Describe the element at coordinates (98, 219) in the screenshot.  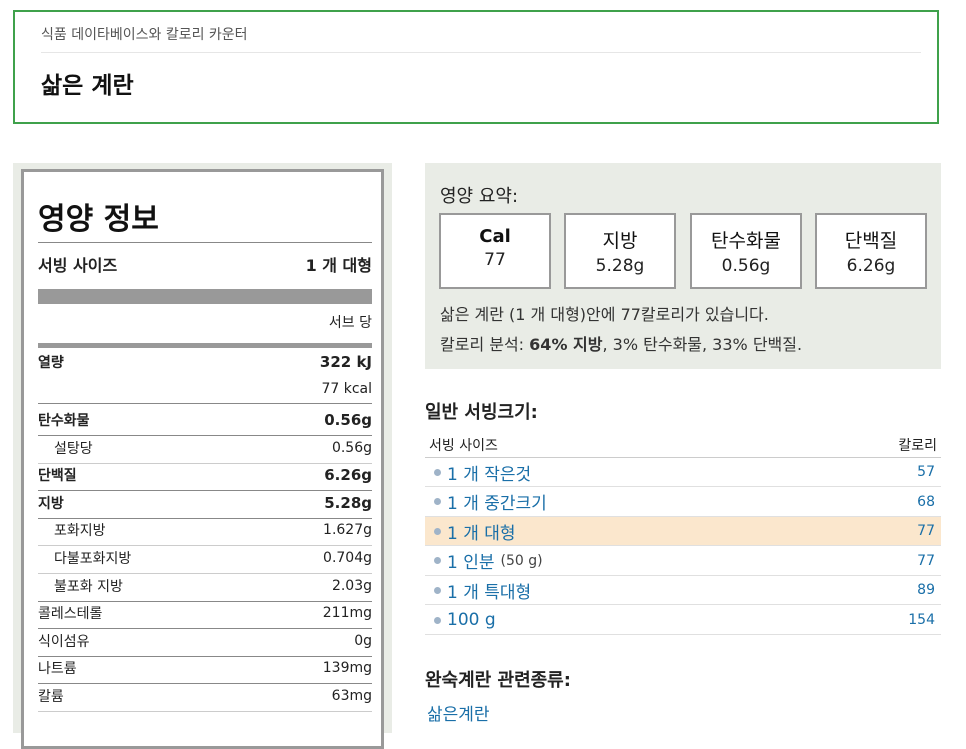
I see `nutrition-heading: 영양 정보` at that location.